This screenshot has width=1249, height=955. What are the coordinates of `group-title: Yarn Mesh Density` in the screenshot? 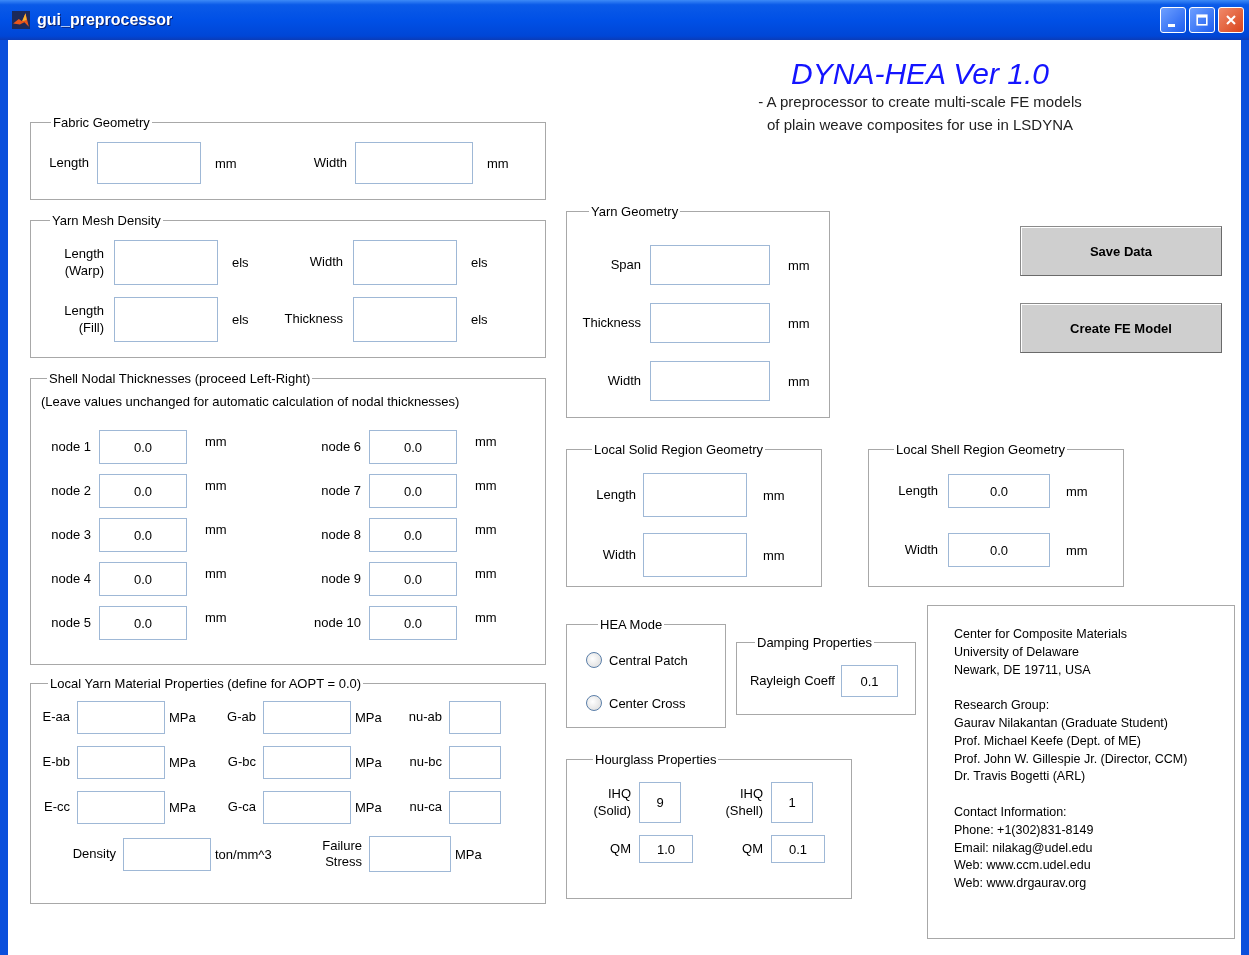 It's located at (106, 220).